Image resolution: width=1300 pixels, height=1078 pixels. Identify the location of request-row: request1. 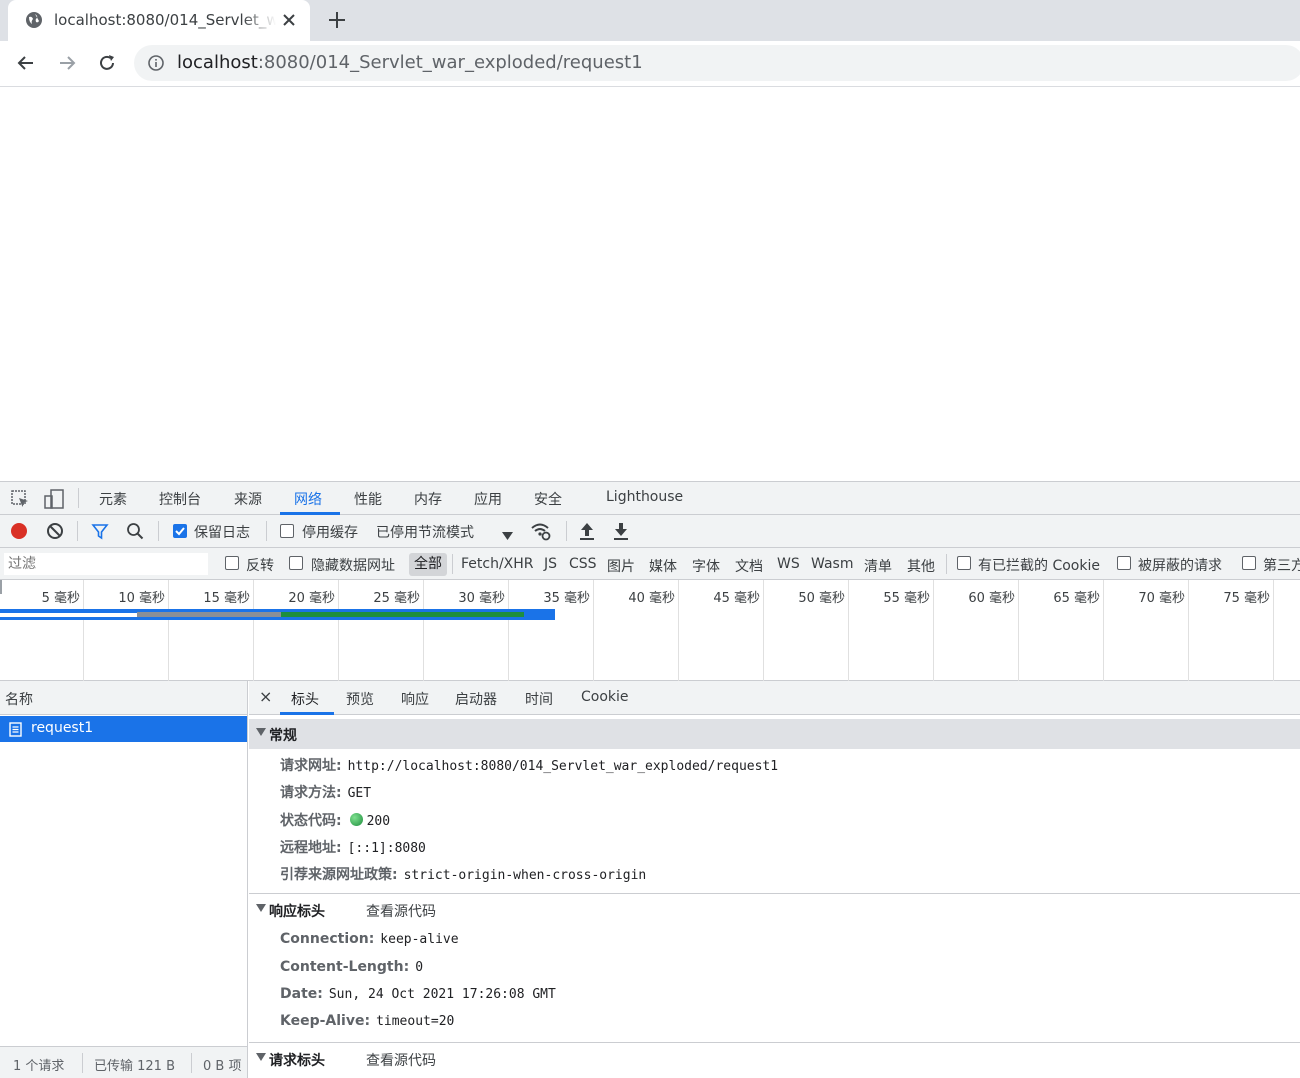
(123, 729).